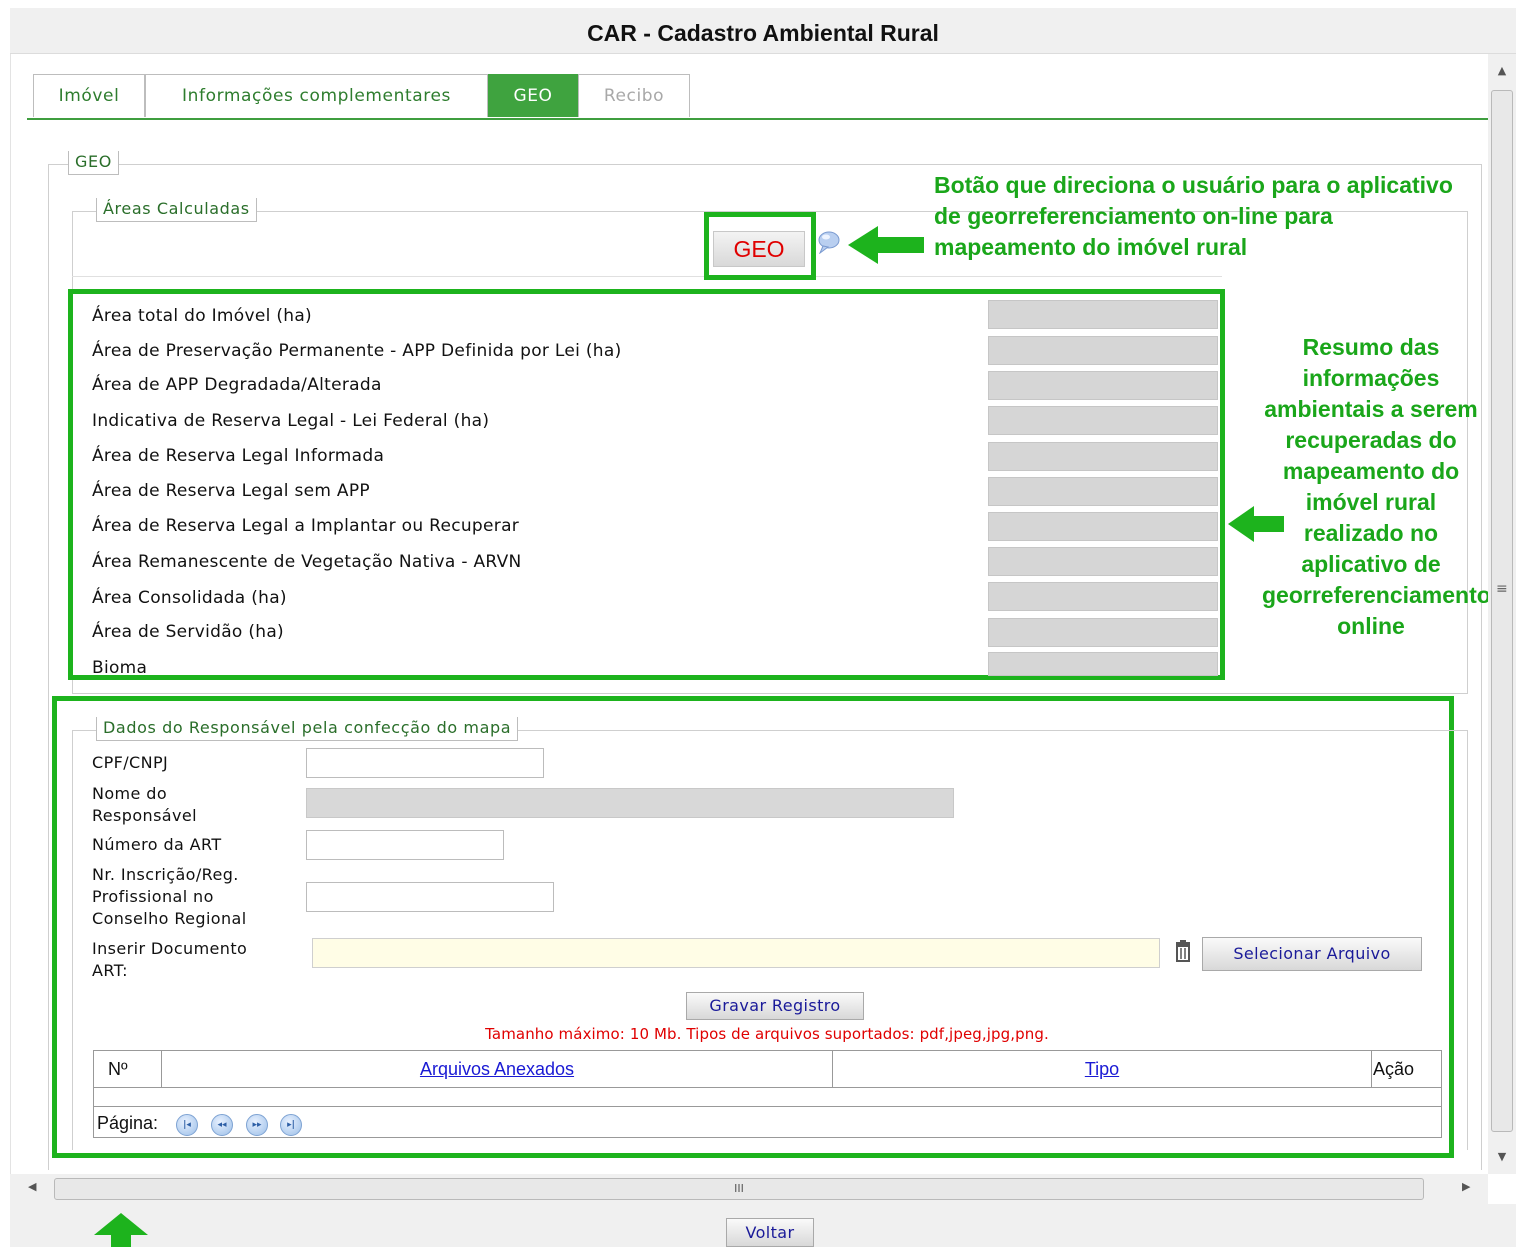 The width and height of the screenshot is (1516, 1247). What do you see at coordinates (189, 598) in the screenshot?
I see `area-row-label: Área Consolidada (ha)` at bounding box center [189, 598].